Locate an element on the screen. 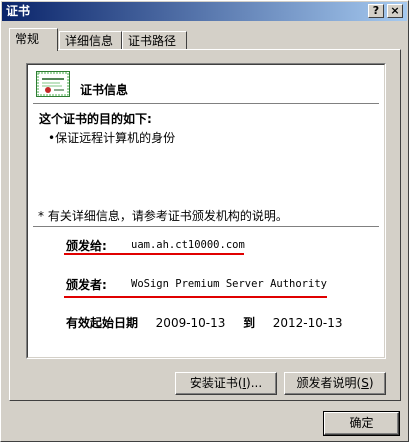  help-button: ? is located at coordinates (376, 11).